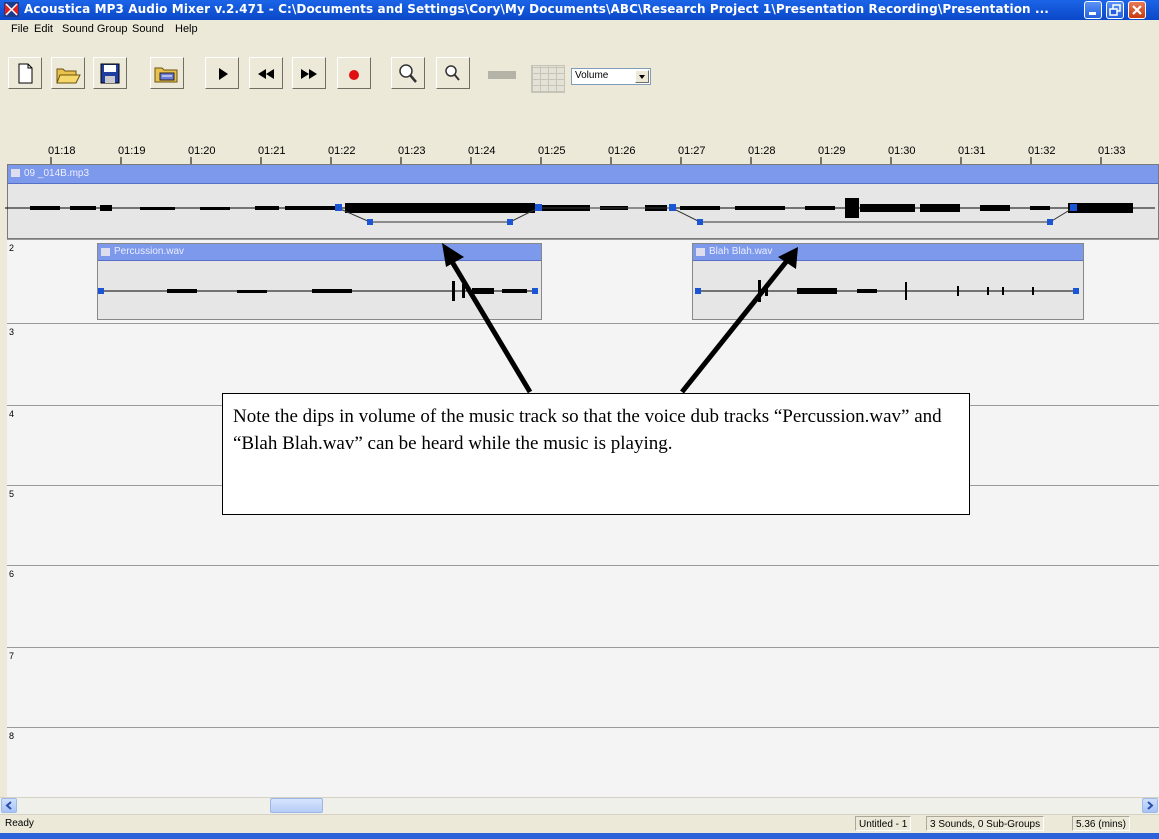 The image size is (1159, 839). Describe the element at coordinates (148, 29) in the screenshot. I see `menu-sound: Sound` at that location.